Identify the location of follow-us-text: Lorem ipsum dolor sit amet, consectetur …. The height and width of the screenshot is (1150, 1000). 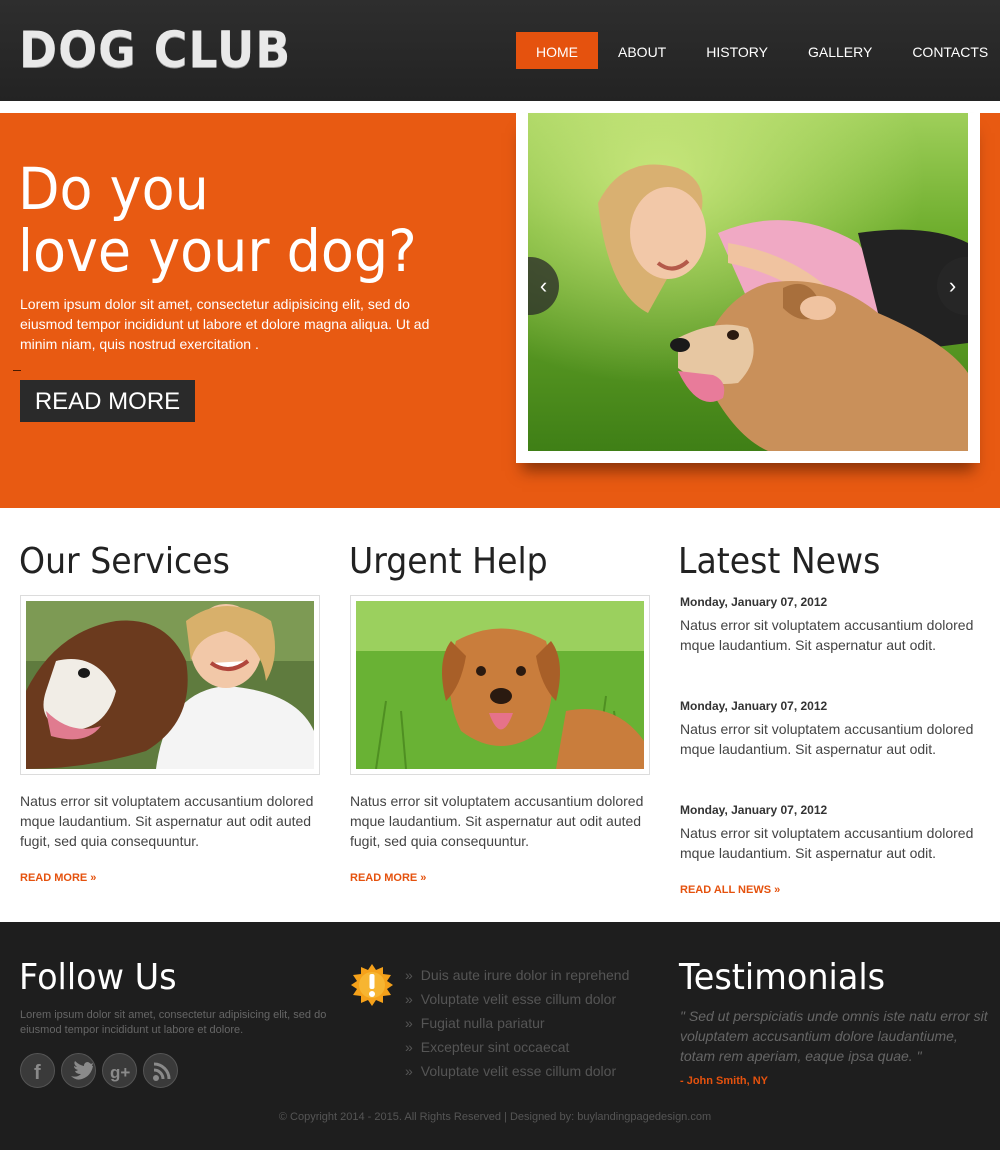
(173, 1022).